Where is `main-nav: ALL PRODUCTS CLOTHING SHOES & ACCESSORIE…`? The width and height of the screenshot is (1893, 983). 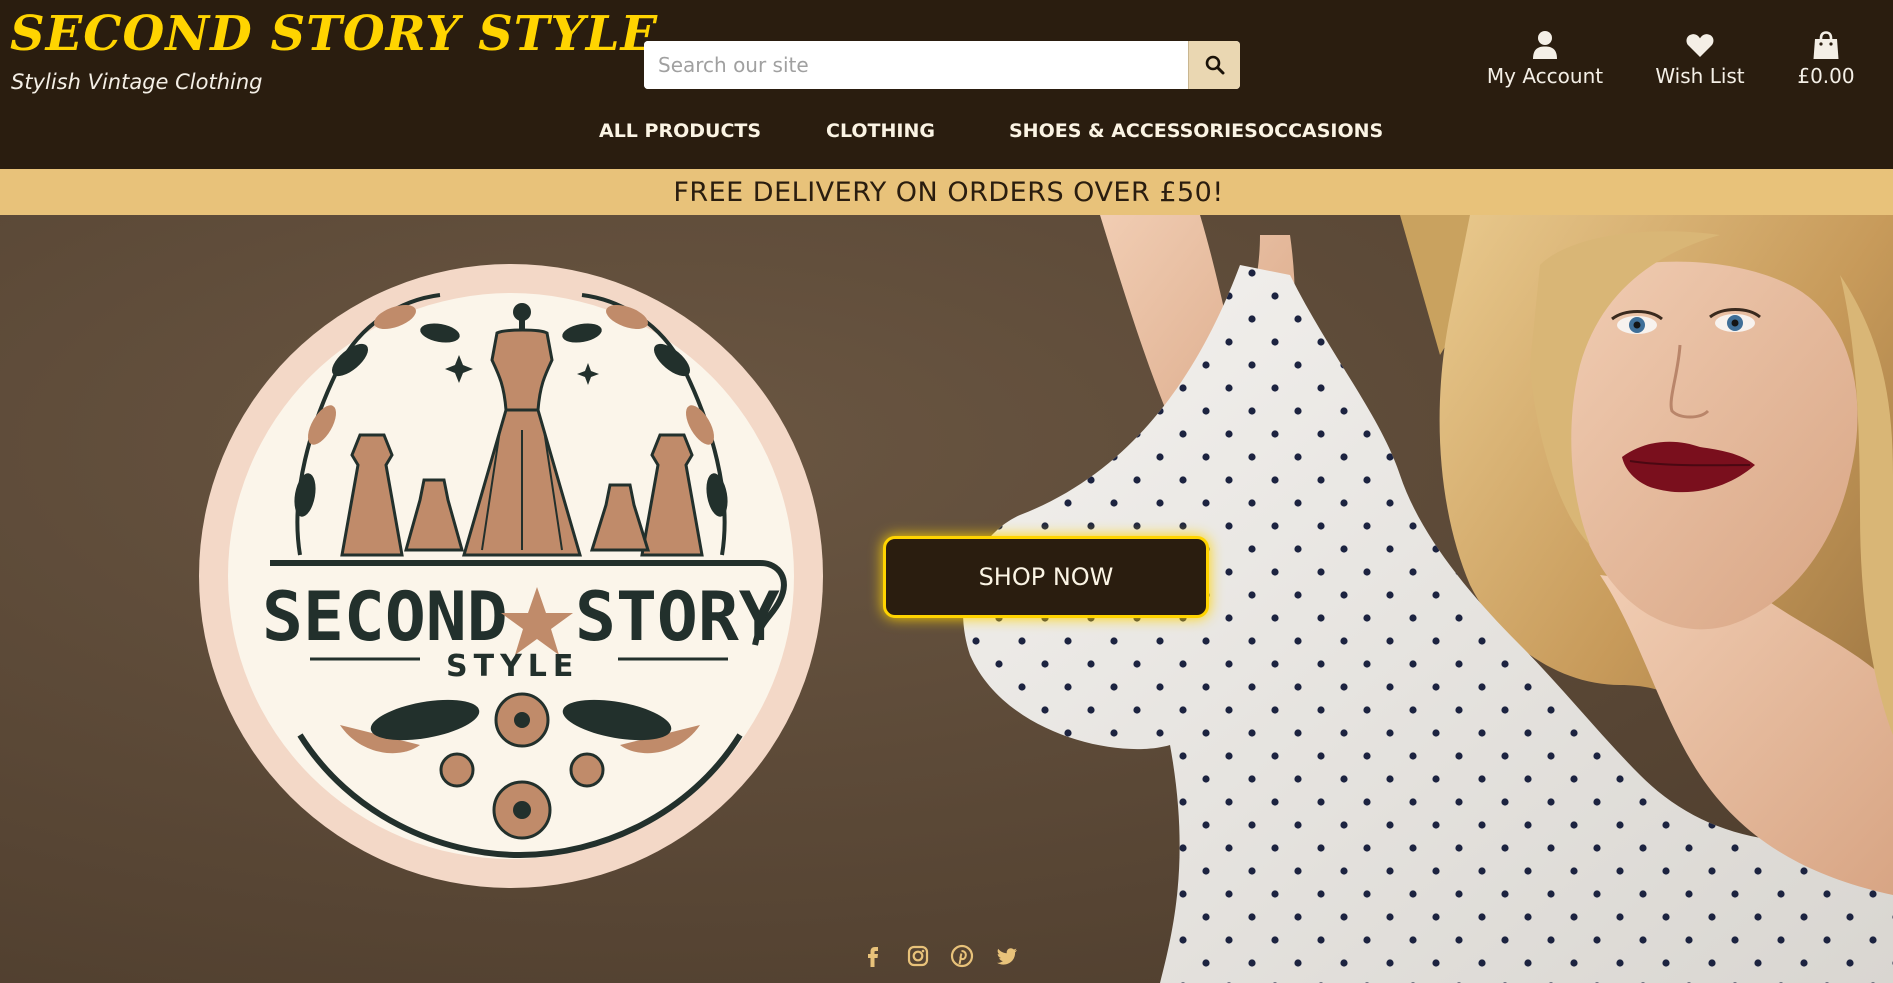 main-nav: ALL PRODUCTS CLOTHING SHOES & ACCESSORIE… is located at coordinates (946, 135).